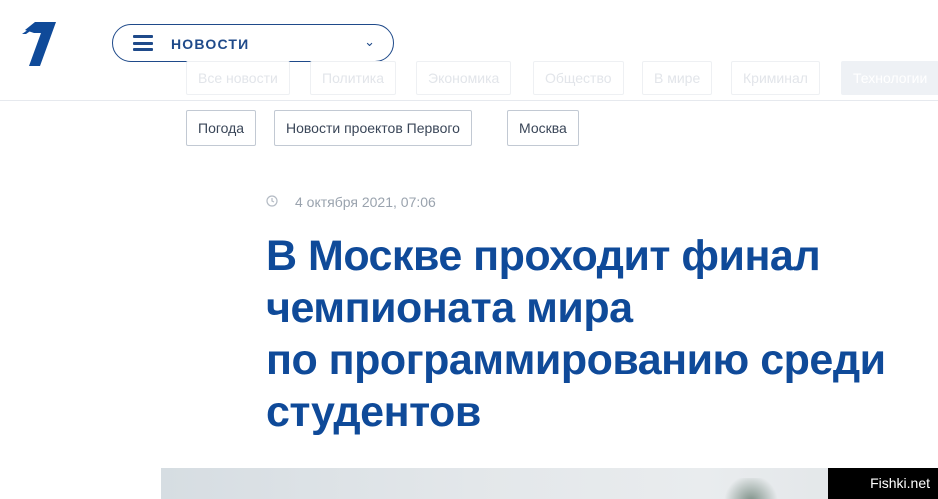  Describe the element at coordinates (543, 128) in the screenshot. I see `tag-moscow: Москва` at that location.